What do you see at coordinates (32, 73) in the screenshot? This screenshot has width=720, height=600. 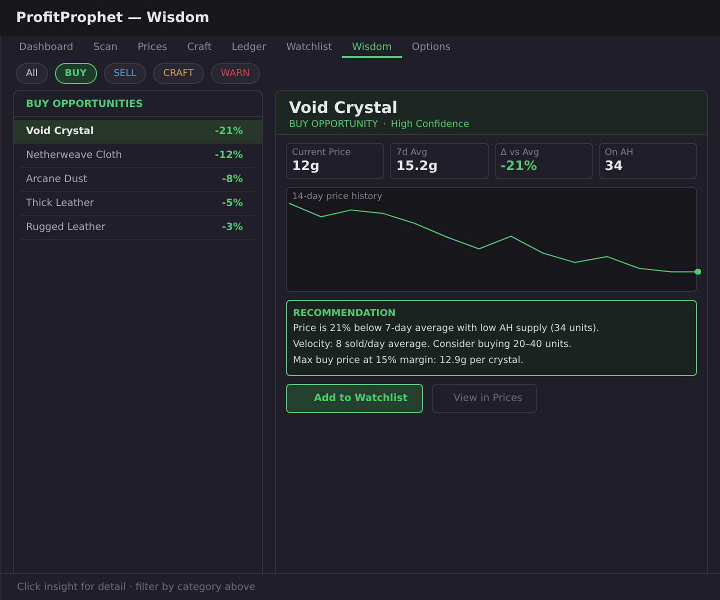 I see `filter-chip: All` at bounding box center [32, 73].